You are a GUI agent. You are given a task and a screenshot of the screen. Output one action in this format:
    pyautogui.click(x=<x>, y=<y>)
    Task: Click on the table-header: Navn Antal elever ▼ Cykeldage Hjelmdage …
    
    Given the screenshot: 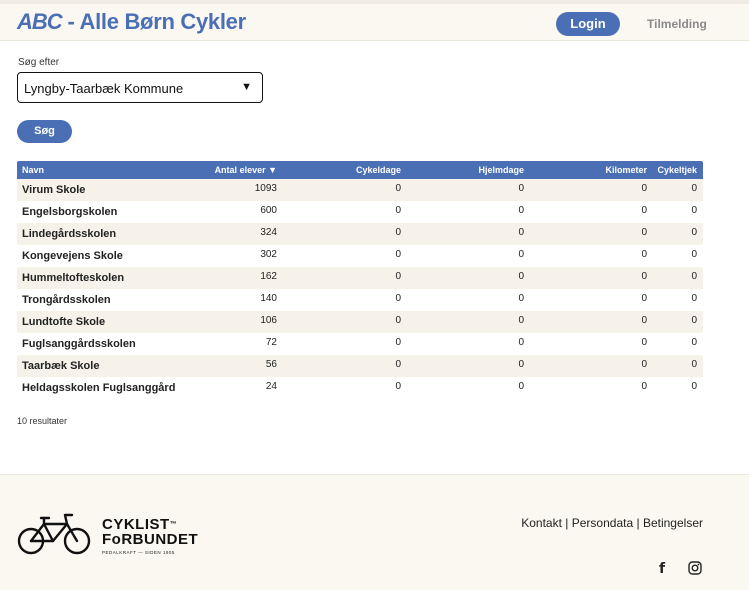 What is the action you would take?
    pyautogui.click(x=360, y=170)
    